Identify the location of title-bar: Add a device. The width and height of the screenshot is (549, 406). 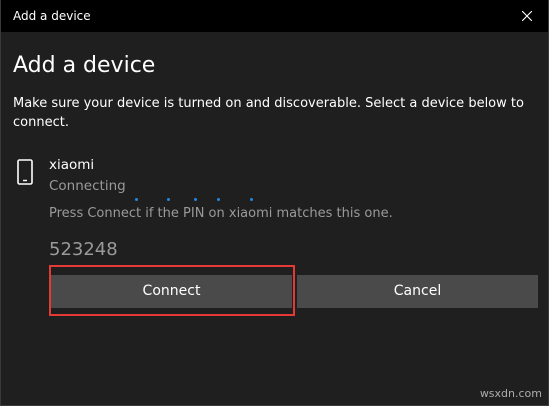
(274, 16).